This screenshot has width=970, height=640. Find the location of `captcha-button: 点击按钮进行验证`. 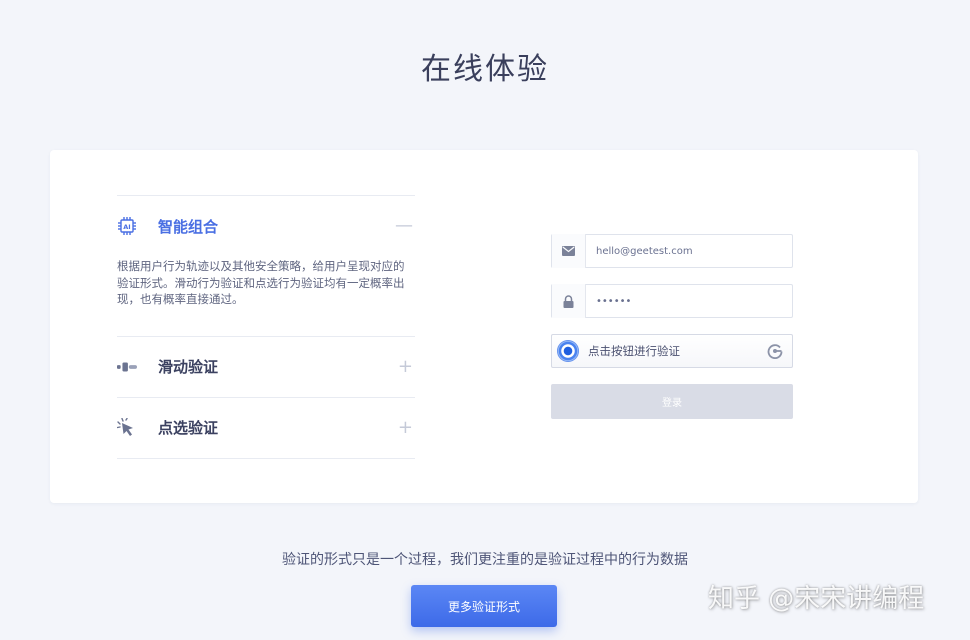

captcha-button: 点击按钮进行验证 is located at coordinates (672, 351).